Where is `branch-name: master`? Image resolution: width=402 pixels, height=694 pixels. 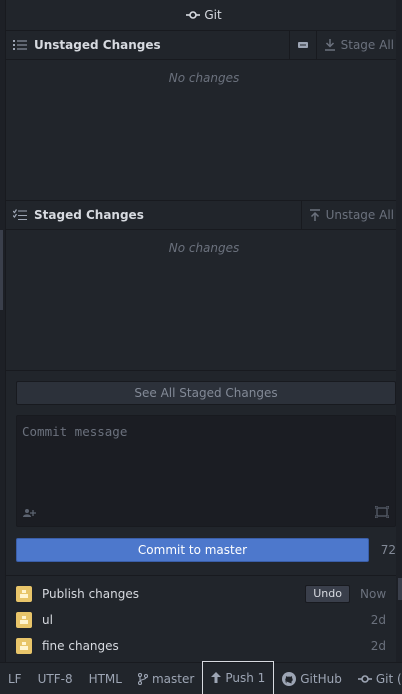
branch-name: master is located at coordinates (173, 678).